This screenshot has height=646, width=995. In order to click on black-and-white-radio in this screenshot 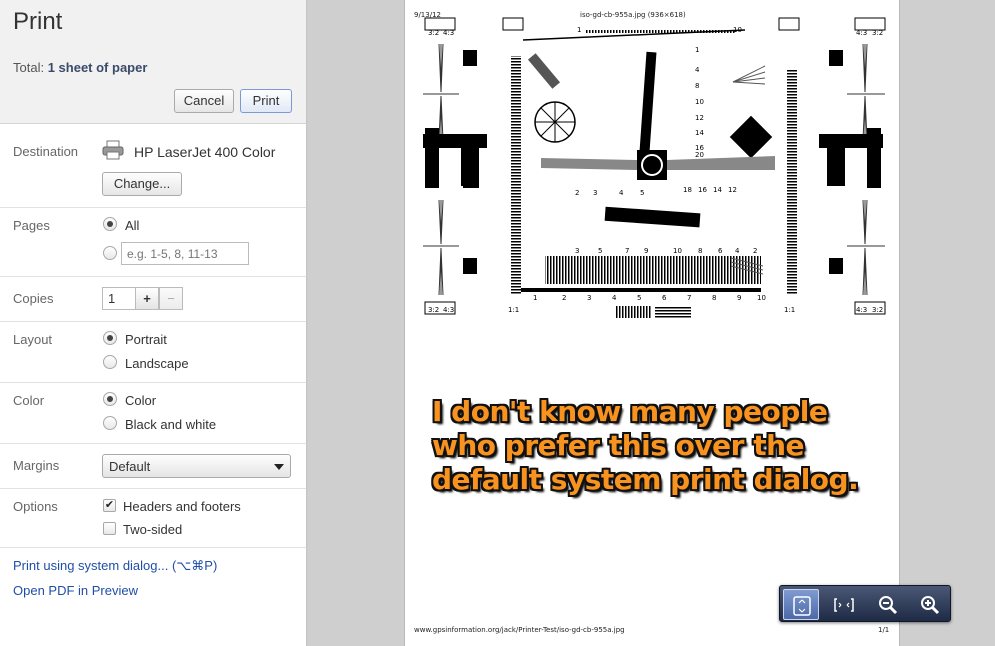, I will do `click(110, 423)`.